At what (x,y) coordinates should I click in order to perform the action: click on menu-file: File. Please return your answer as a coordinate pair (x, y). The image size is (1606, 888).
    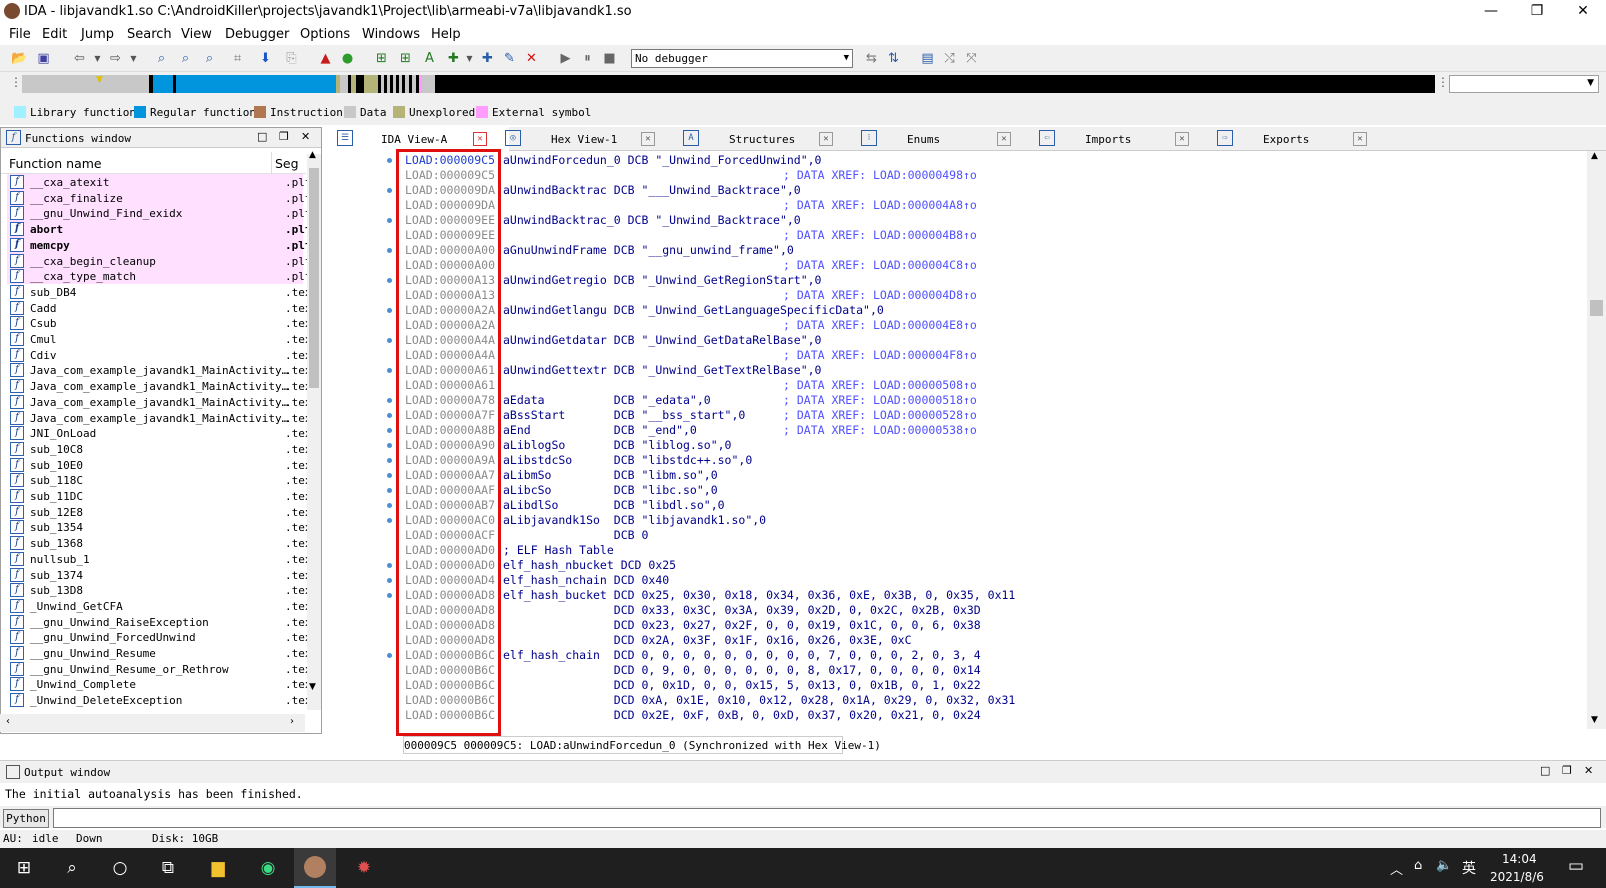
    Looking at the image, I should click on (20, 34).